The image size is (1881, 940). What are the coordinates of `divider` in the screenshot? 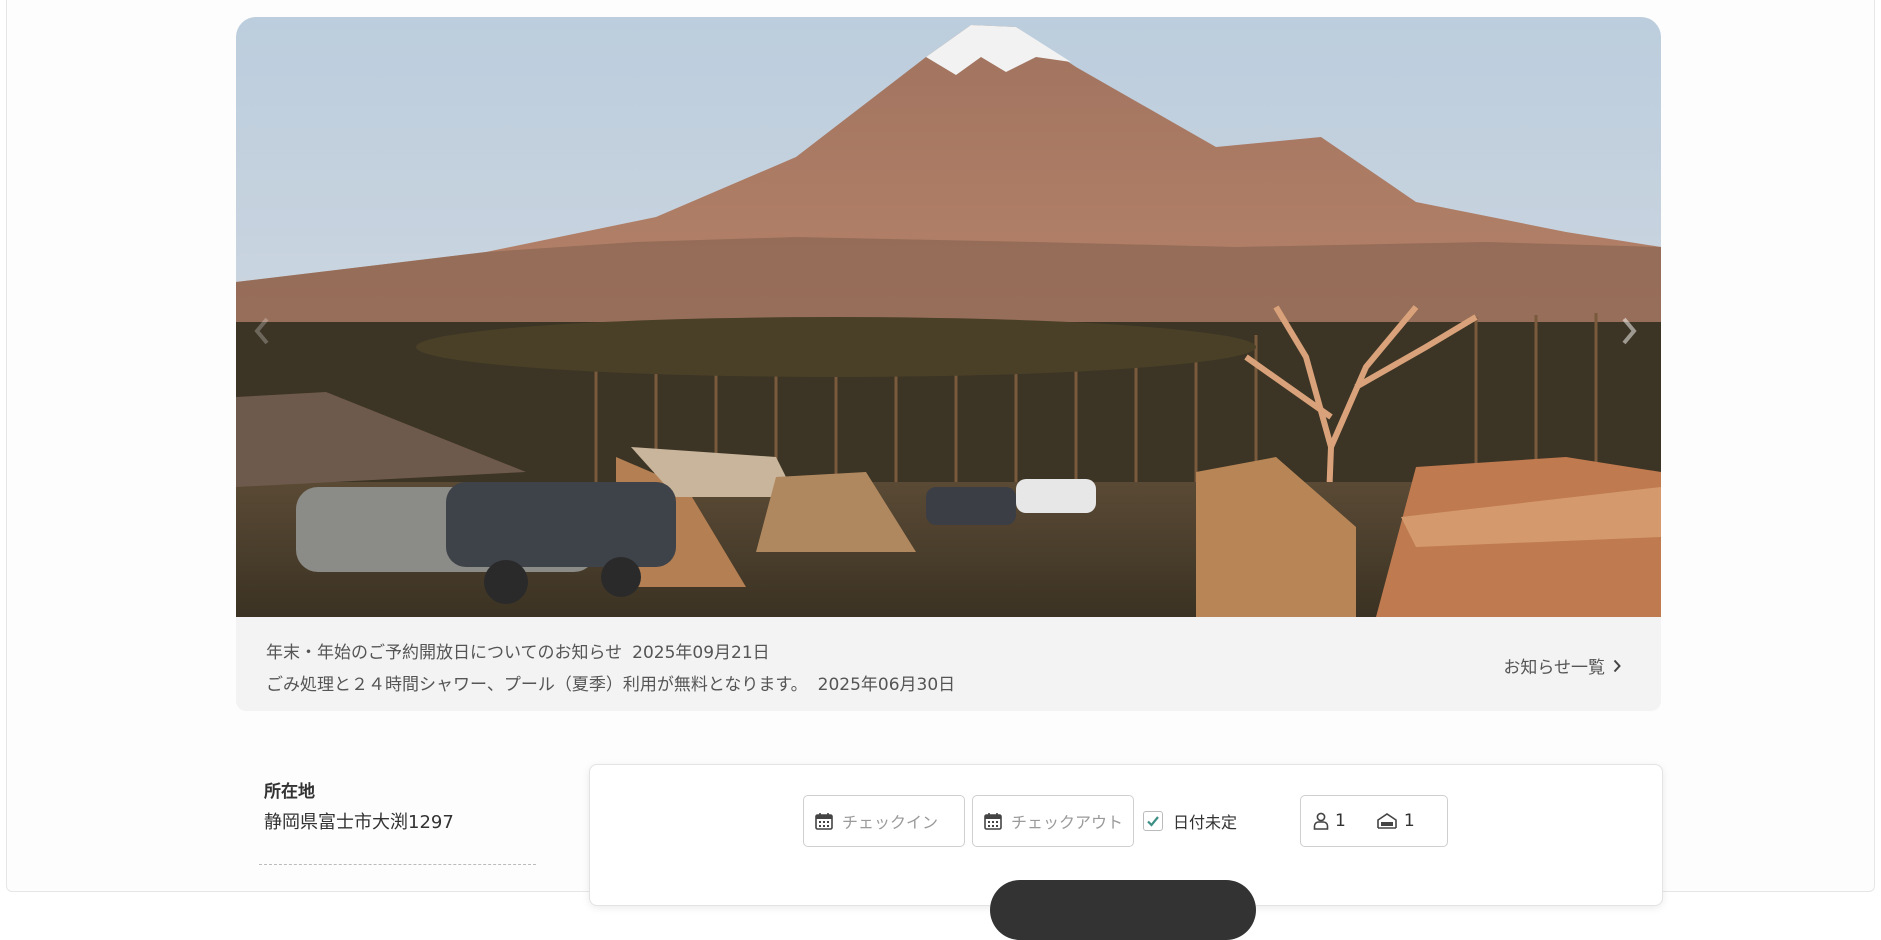 It's located at (397, 864).